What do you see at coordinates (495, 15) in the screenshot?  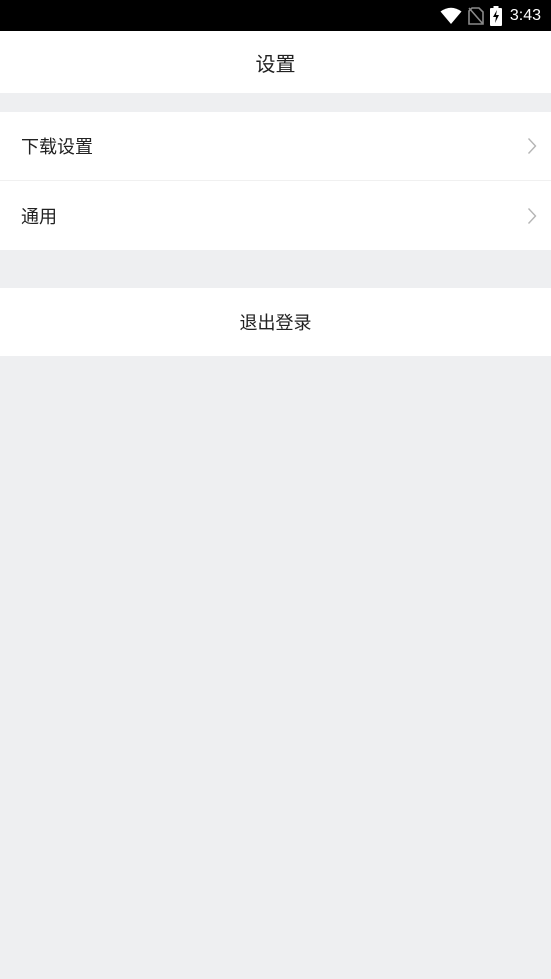 I see `battery-charging-icon` at bounding box center [495, 15].